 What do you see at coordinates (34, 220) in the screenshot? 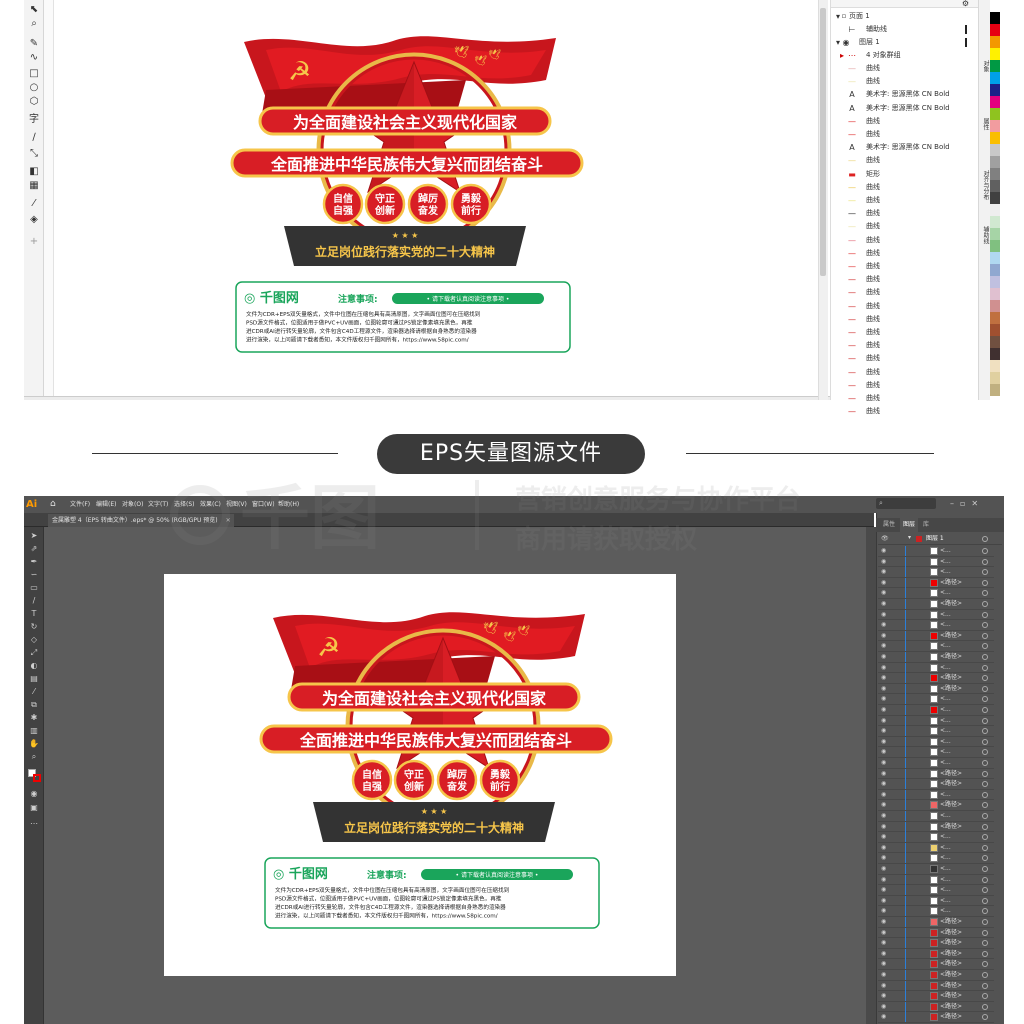
I see `fill-tool-icon: ◈` at bounding box center [34, 220].